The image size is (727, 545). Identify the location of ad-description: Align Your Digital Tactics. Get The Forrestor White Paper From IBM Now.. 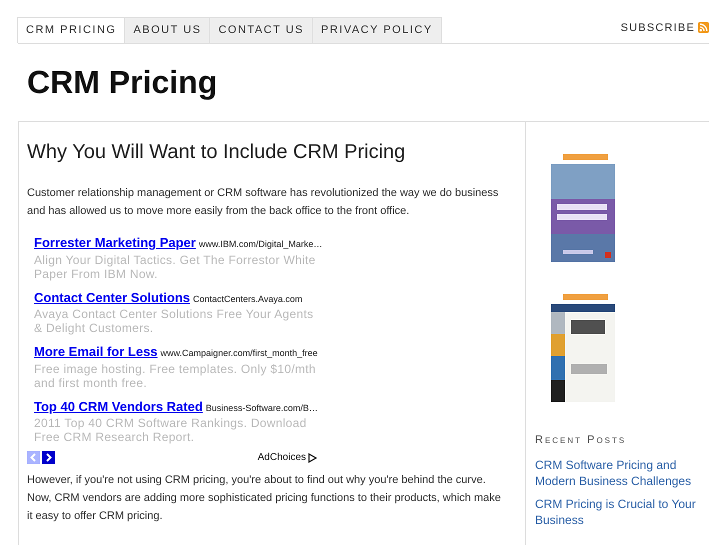
(175, 266).